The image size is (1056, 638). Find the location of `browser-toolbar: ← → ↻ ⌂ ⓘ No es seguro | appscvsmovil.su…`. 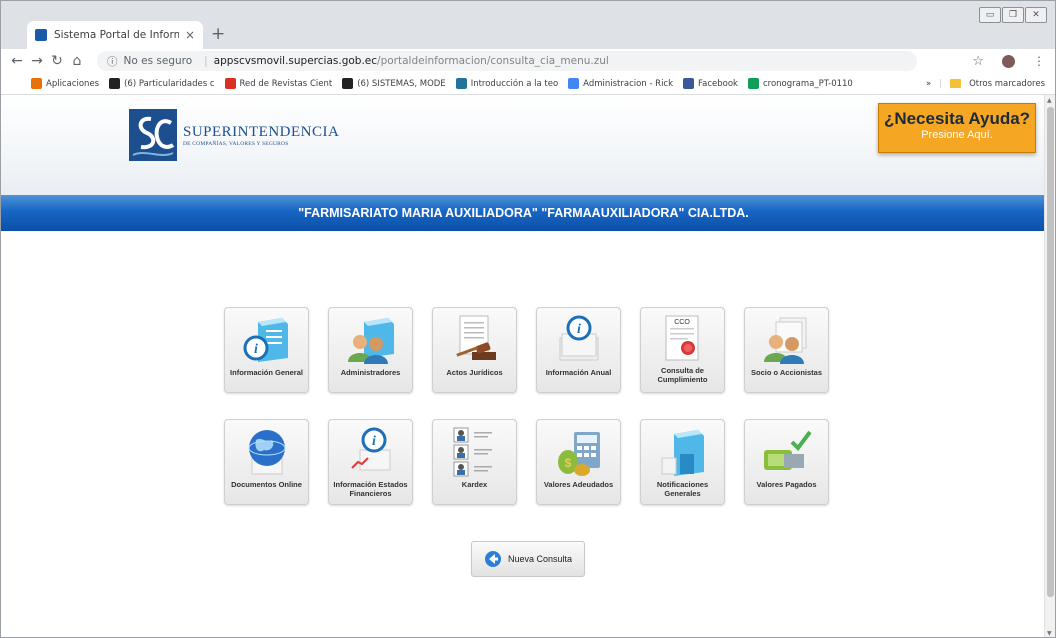

browser-toolbar: ← → ↻ ⌂ ⓘ No es seguro | appscvsmovil.su… is located at coordinates (528, 61).